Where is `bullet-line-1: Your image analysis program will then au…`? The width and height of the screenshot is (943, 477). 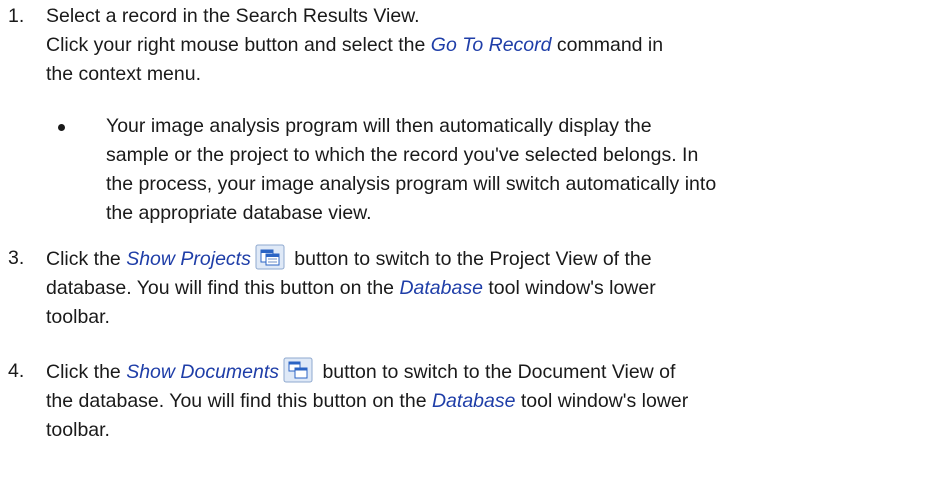
bullet-line-1: Your image analysis program will then au… is located at coordinates (379, 126).